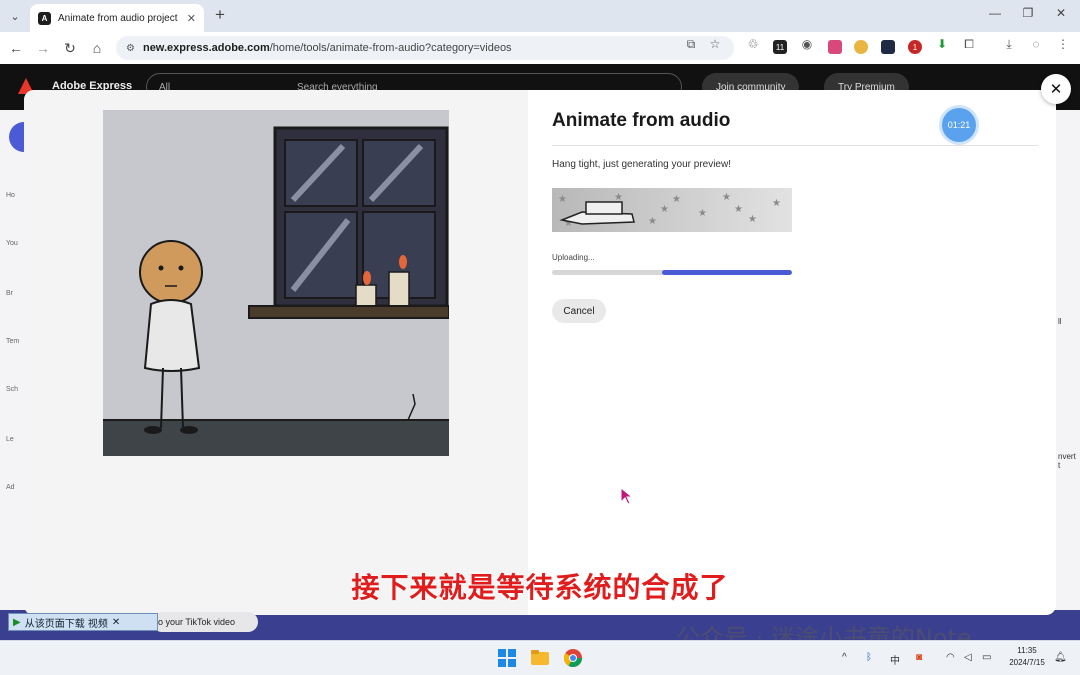  I want to click on sidebar-item-add-ons: Ad, so click(10, 487).